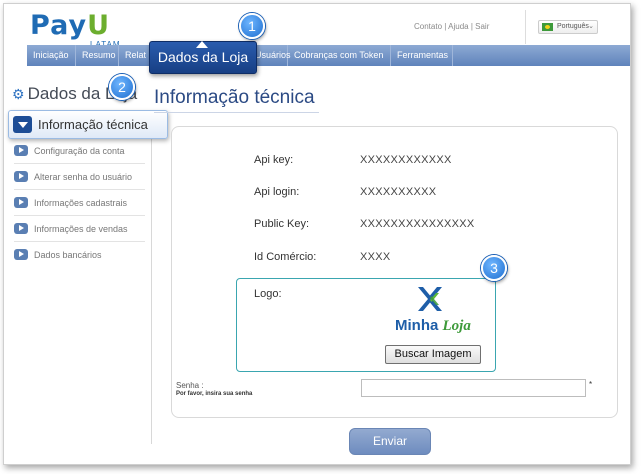  Describe the element at coordinates (390, 441) in the screenshot. I see `enviar-button: Enviar` at that location.